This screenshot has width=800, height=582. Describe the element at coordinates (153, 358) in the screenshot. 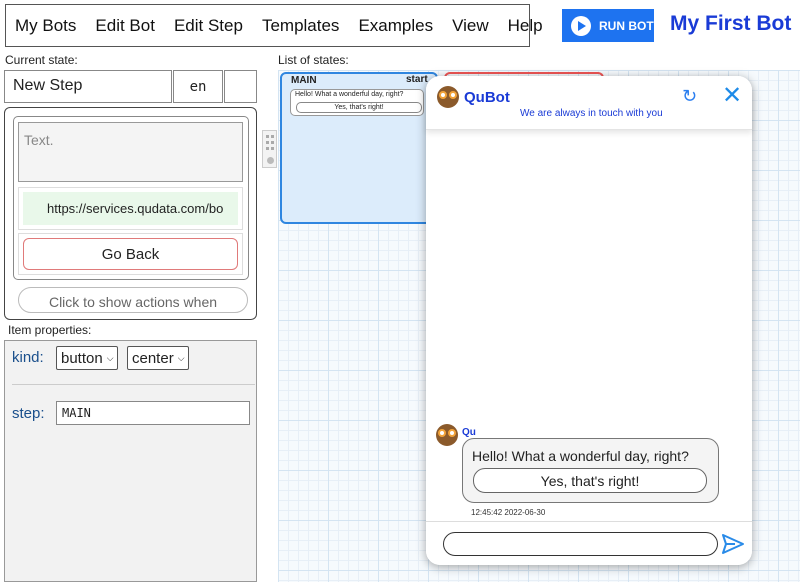

I see `align-select-value: center` at that location.